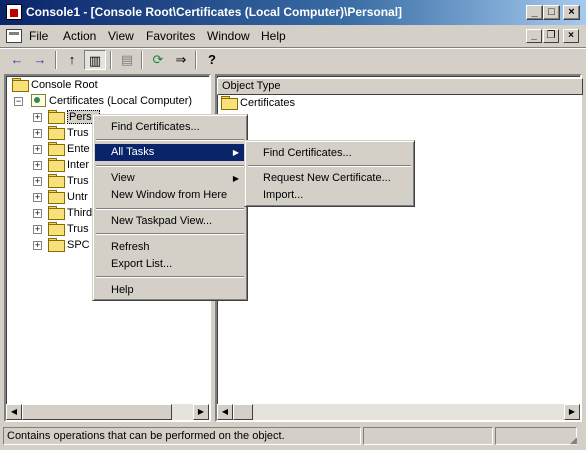 The image size is (586, 450). Describe the element at coordinates (18, 101) in the screenshot. I see `collapse-toggle: −` at that location.